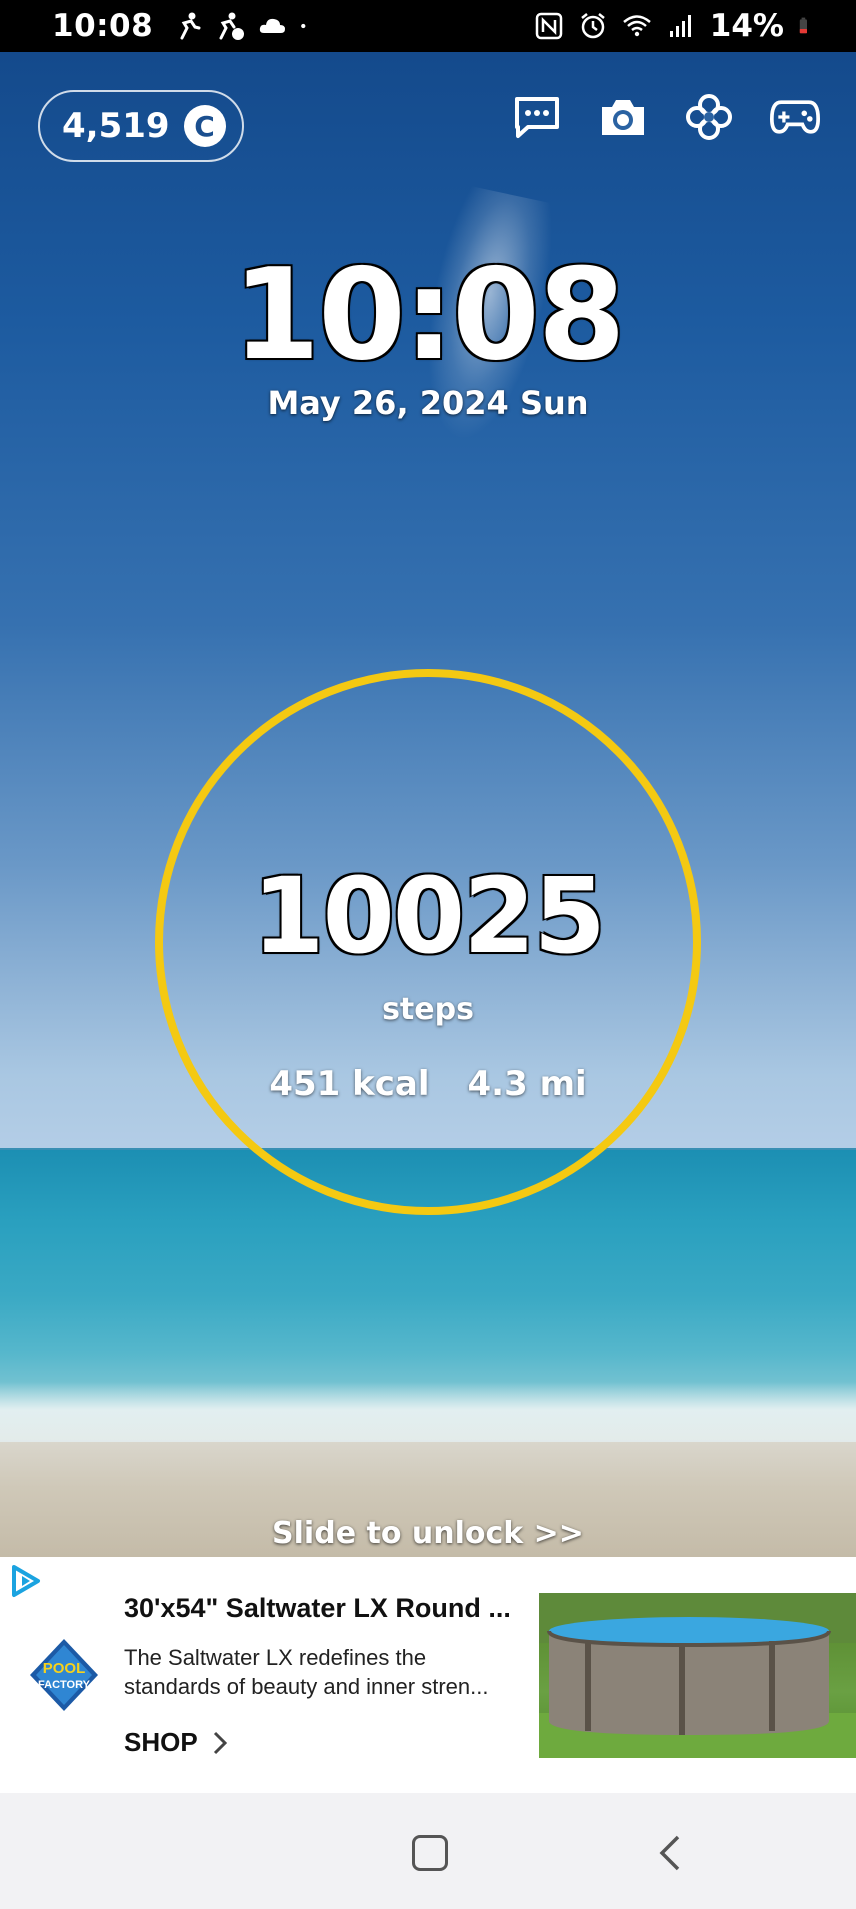  Describe the element at coordinates (161, 1742) in the screenshot. I see `shop-label: SHOP` at that location.